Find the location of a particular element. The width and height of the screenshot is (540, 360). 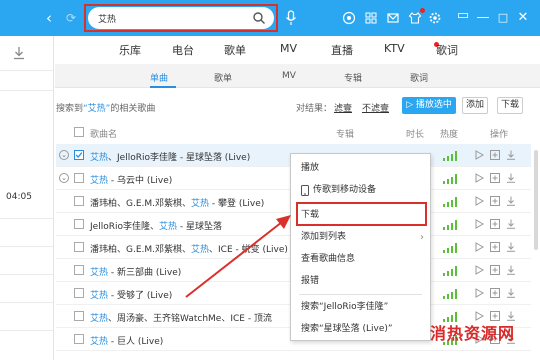

play-selected-button: ▷ 播放选中 is located at coordinates (429, 105).